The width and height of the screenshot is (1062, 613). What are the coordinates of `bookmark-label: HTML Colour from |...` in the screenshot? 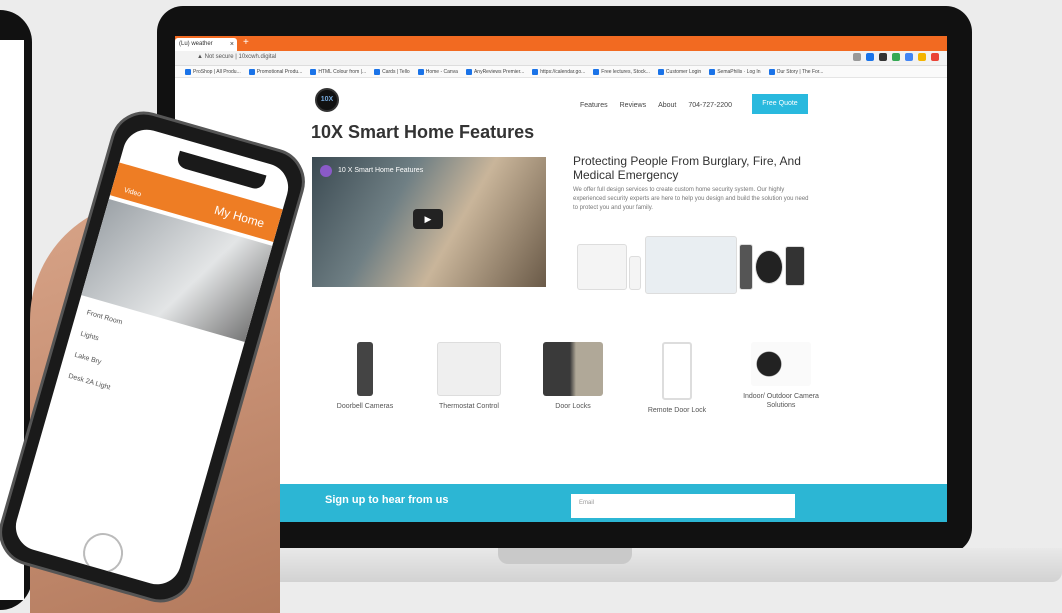 It's located at (342, 71).